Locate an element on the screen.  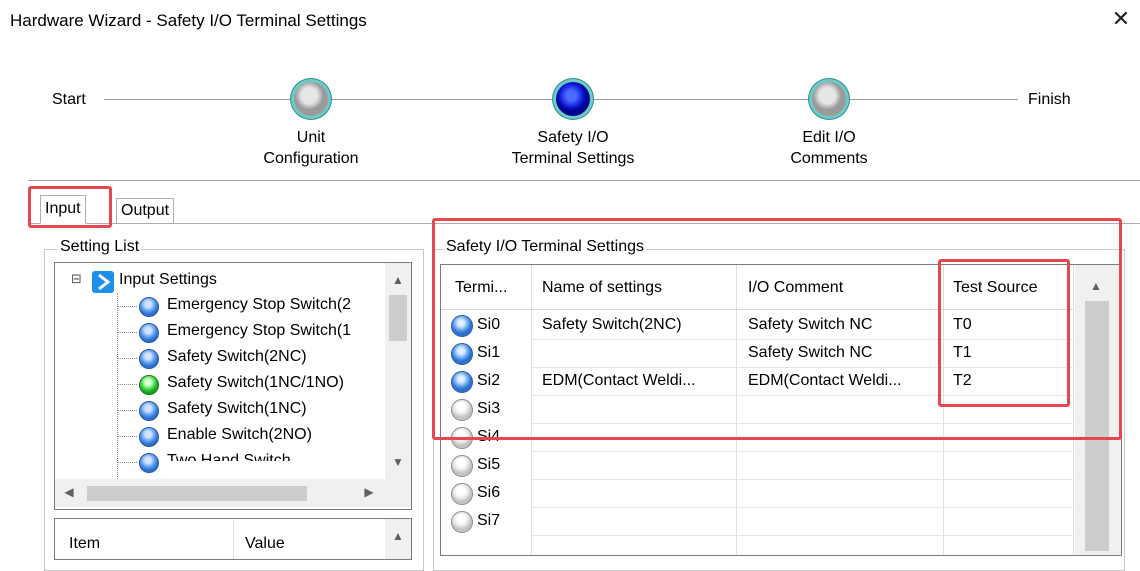
step-terminal-settings-label: Safety I/O Terminal Settings is located at coordinates (573, 148).